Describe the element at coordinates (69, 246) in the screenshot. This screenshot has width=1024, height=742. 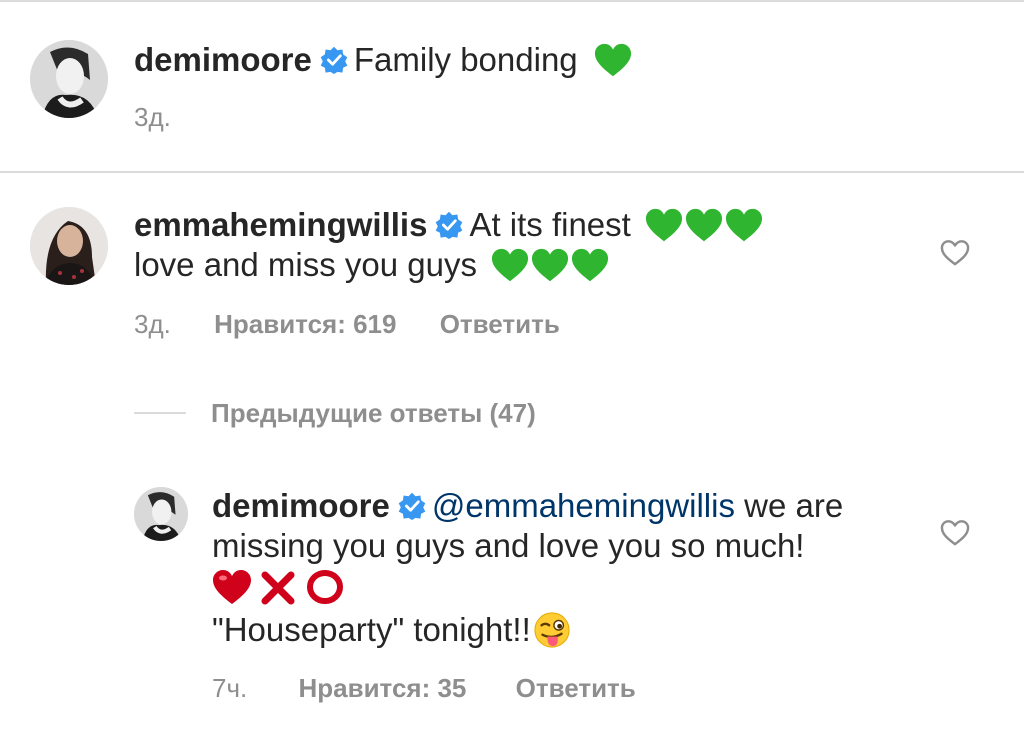
I see `avatar-emmahemingwillis` at that location.